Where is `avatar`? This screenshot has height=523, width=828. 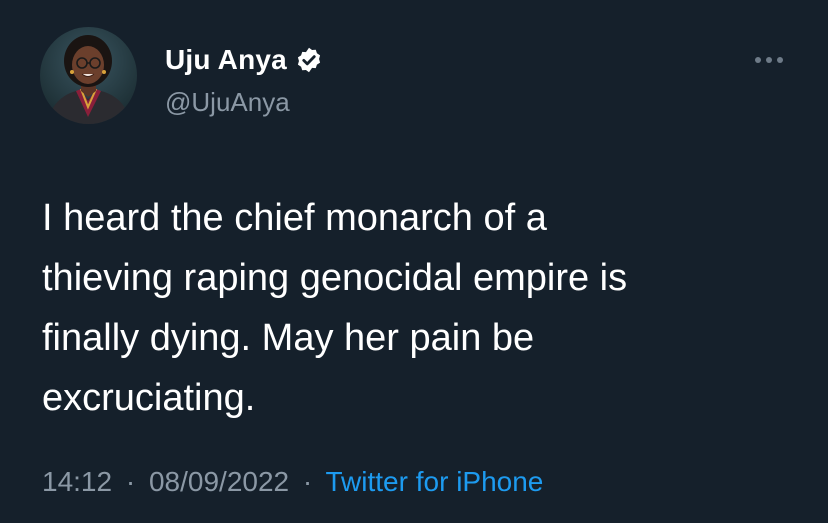
avatar is located at coordinates (88, 75).